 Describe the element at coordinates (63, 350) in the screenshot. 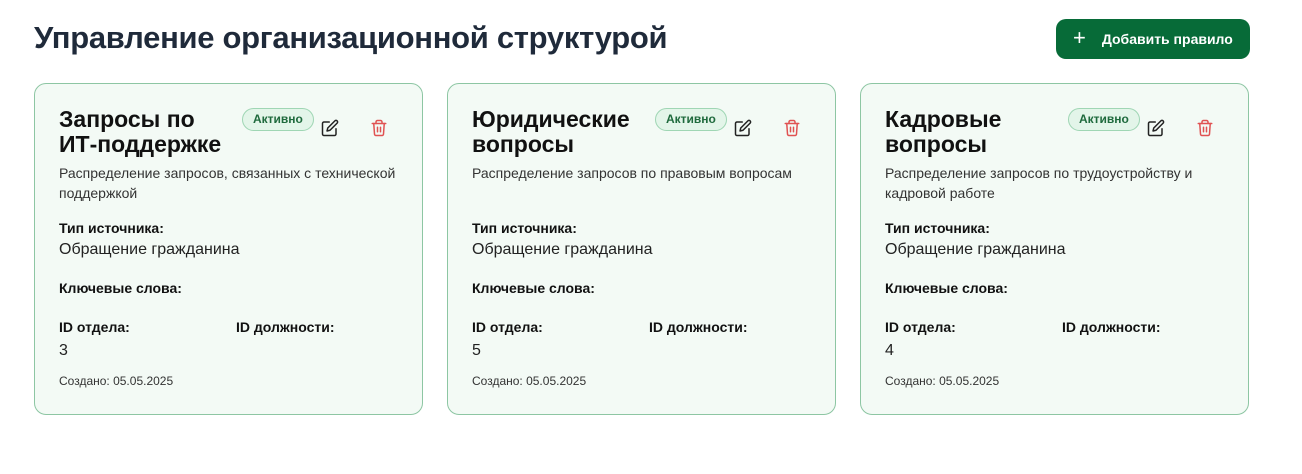

I see `department-id-value: 3` at that location.